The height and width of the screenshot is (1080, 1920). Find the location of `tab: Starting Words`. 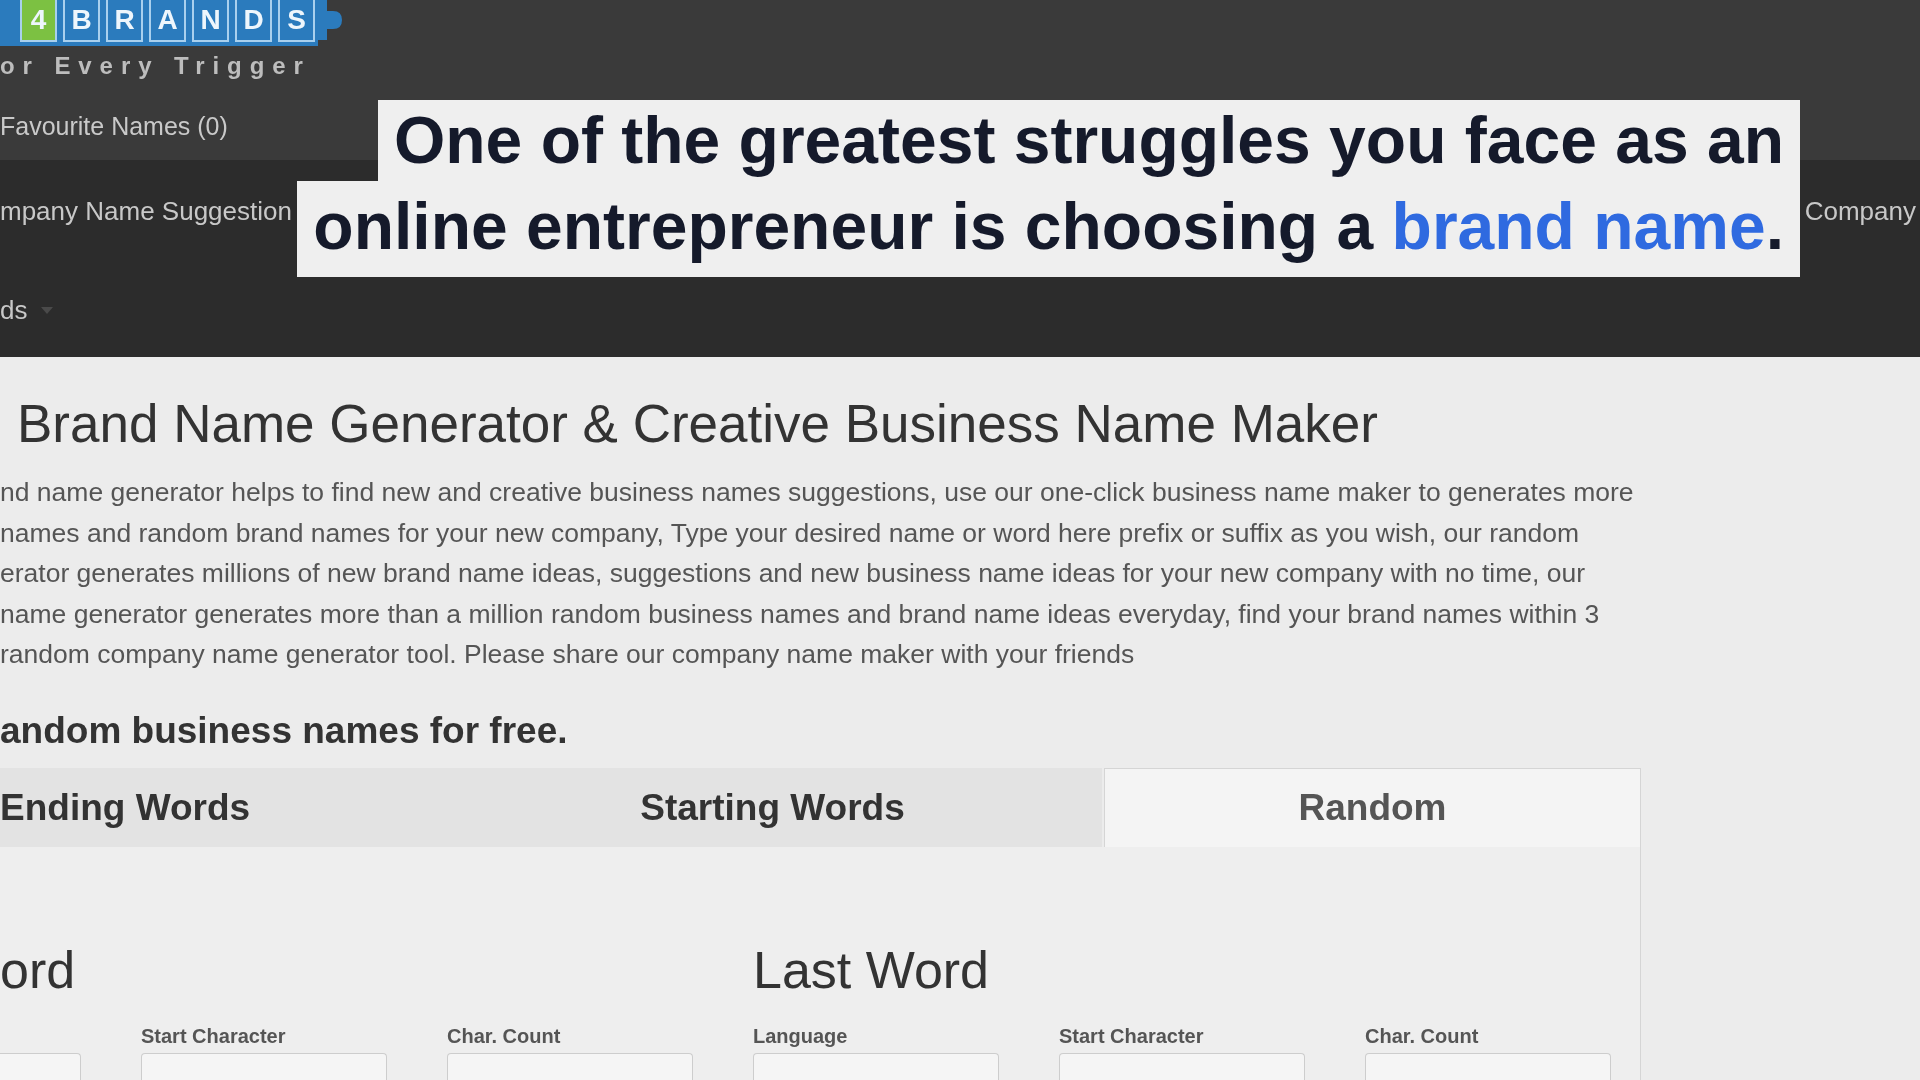

tab: Starting Words is located at coordinates (772, 807).